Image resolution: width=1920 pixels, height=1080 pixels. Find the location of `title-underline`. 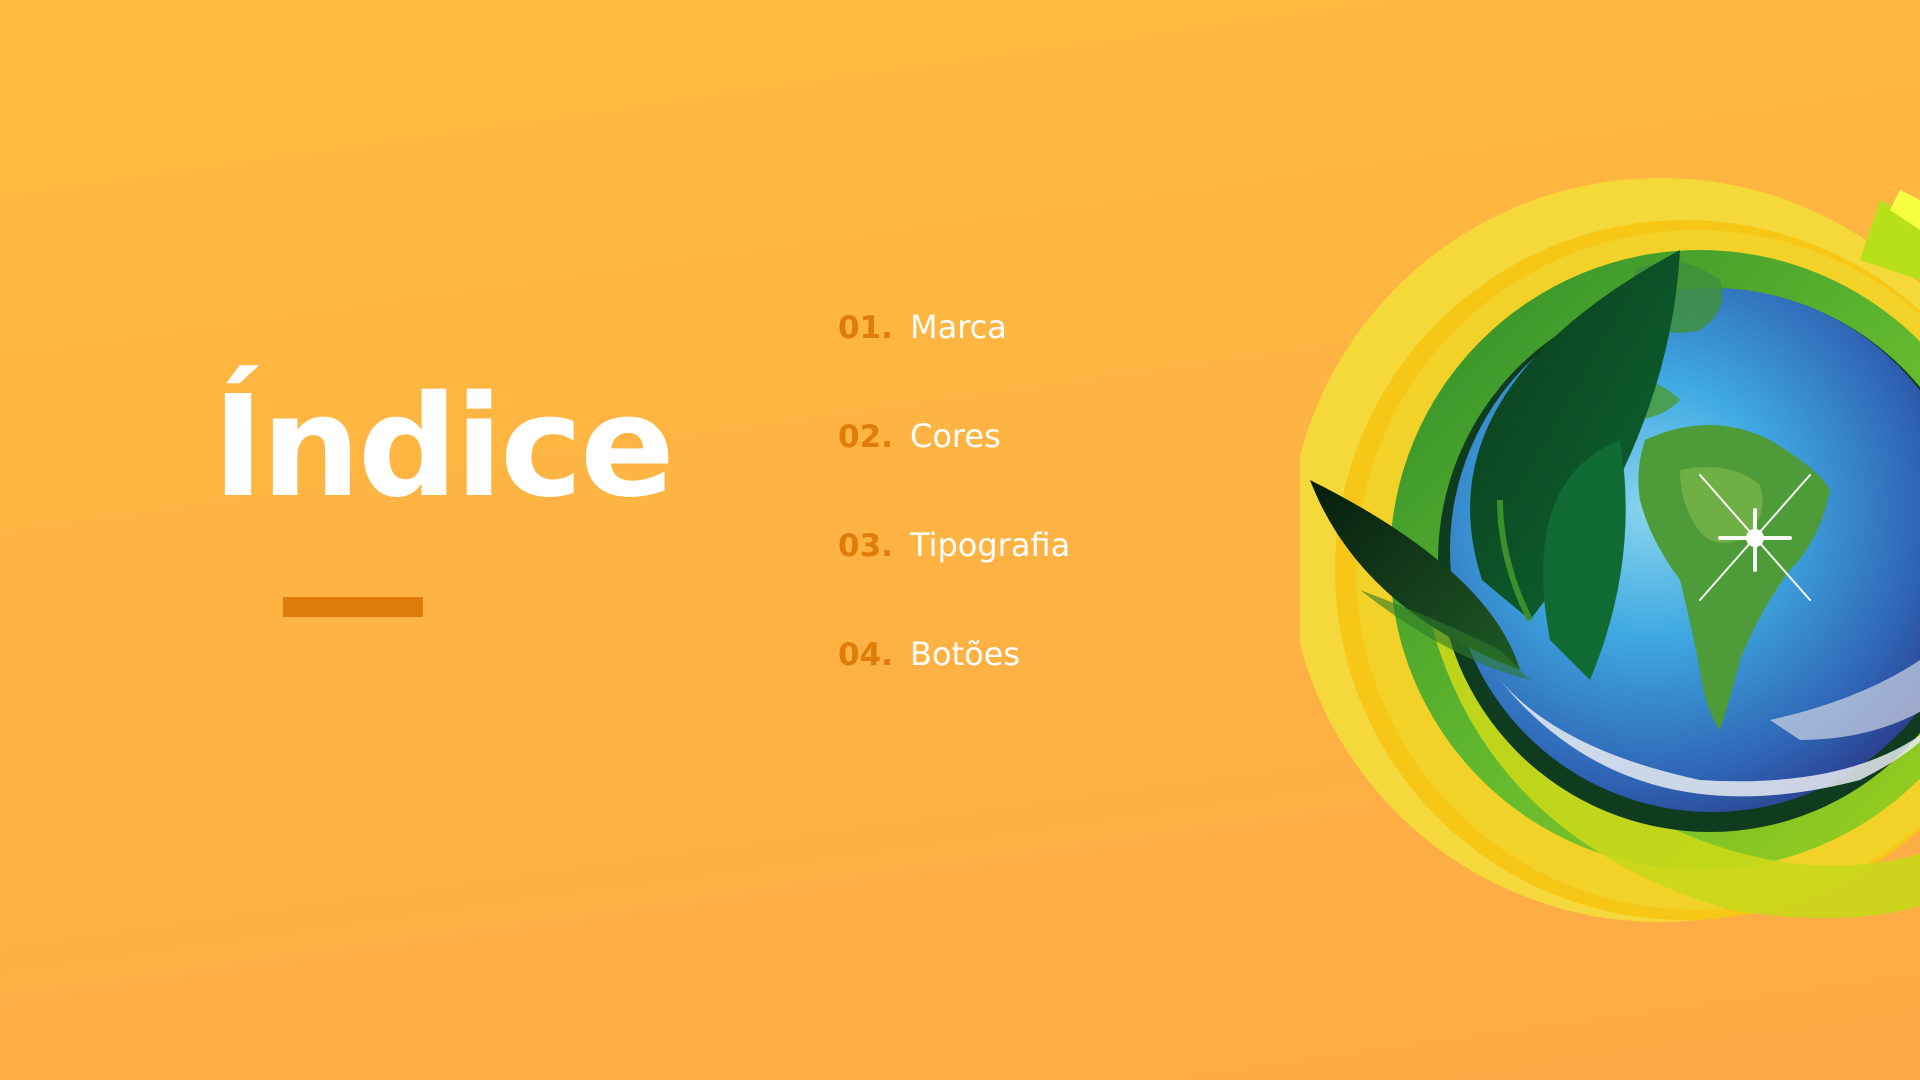

title-underline is located at coordinates (353, 607).